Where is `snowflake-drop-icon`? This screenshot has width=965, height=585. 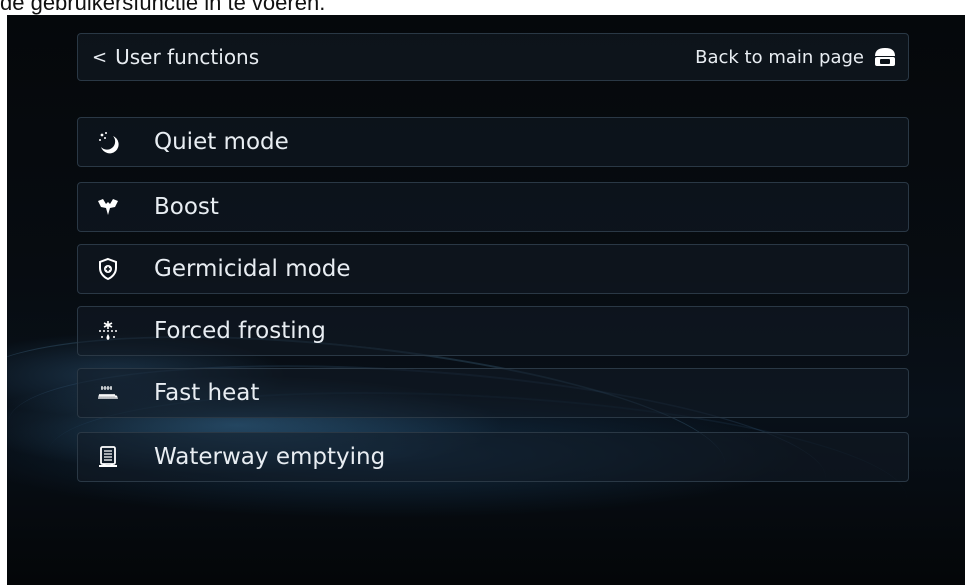 snowflake-drop-icon is located at coordinates (108, 331).